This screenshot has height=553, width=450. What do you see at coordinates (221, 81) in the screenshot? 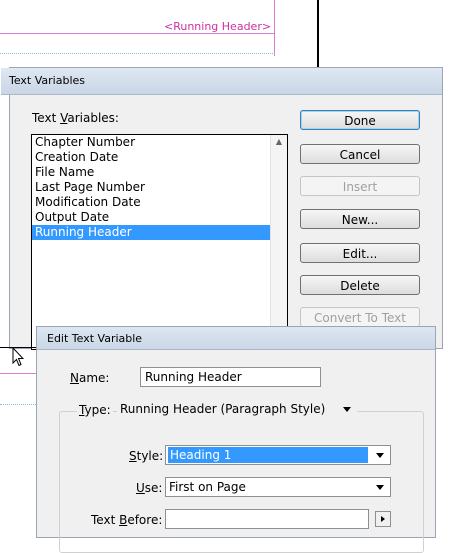
I see `dialog-titlebar: Text Variables` at bounding box center [221, 81].